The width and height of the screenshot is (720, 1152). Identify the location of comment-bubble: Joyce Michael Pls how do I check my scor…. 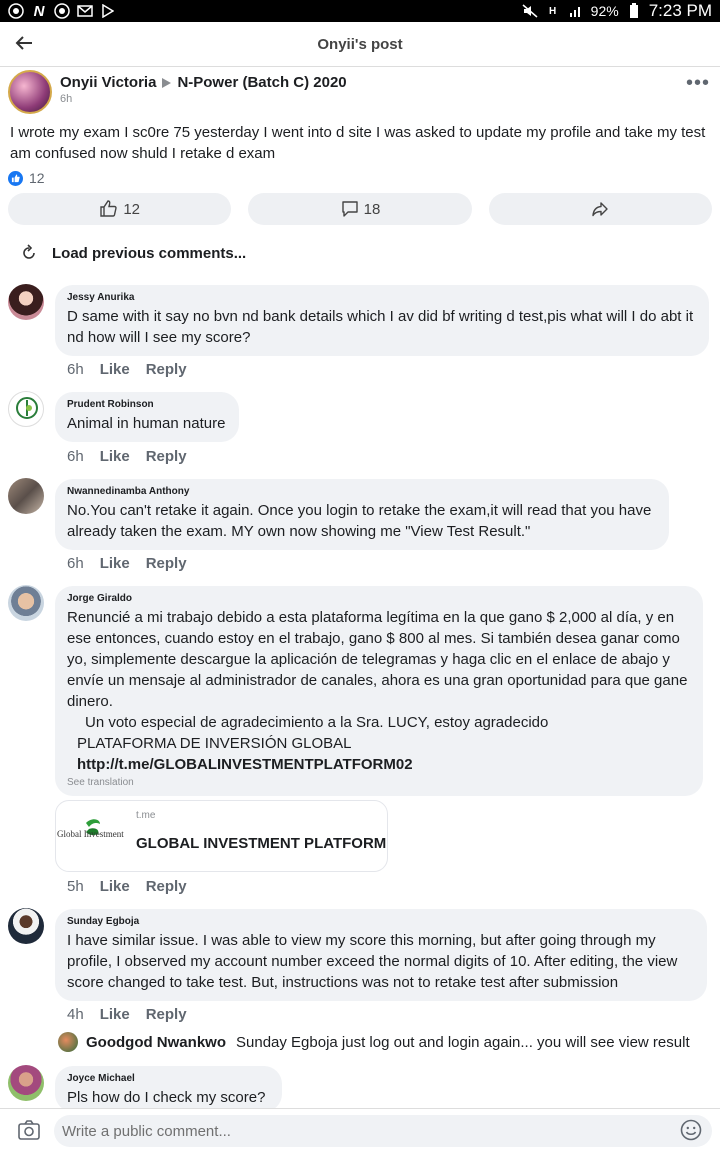
(168, 1089).